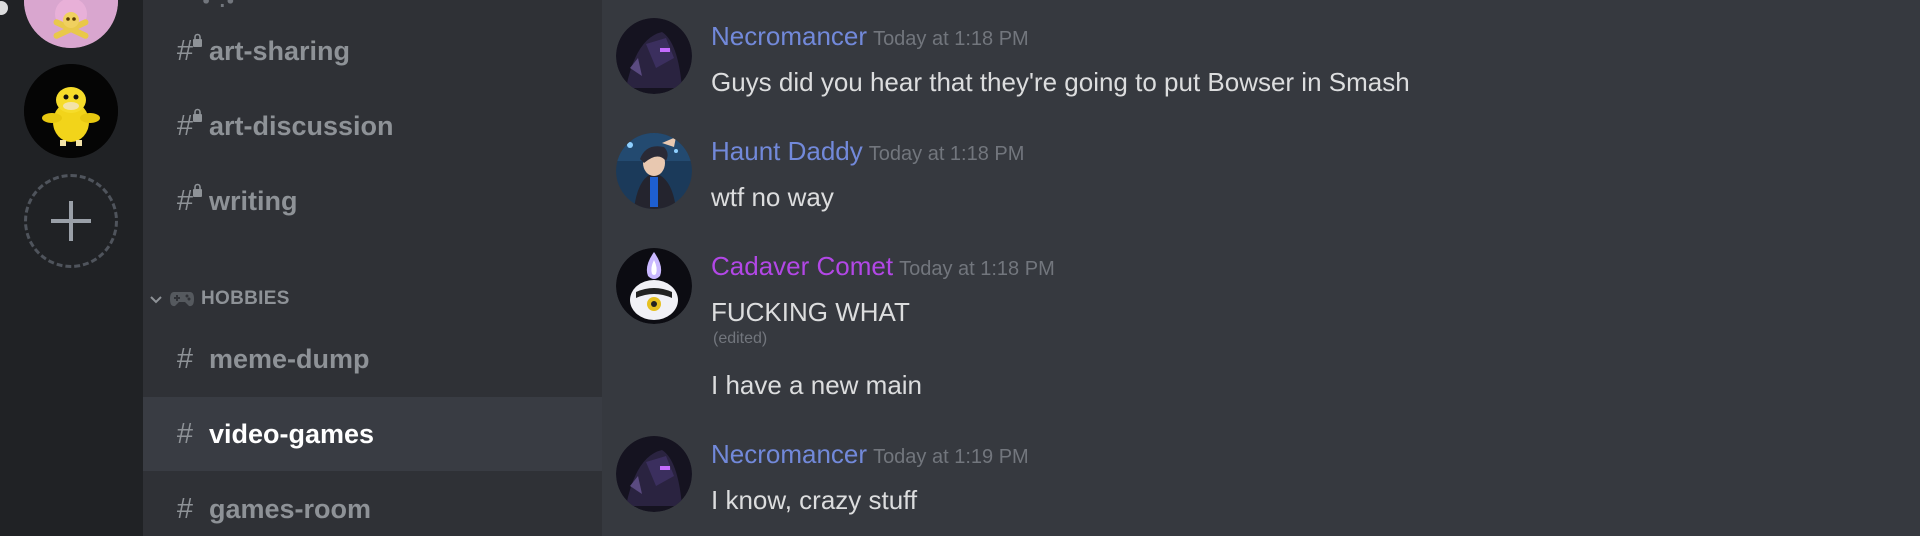 The height and width of the screenshot is (536, 1920). What do you see at coordinates (870, 454) in the screenshot?
I see `message-author: Necromancer Today at 1:19 PM` at bounding box center [870, 454].